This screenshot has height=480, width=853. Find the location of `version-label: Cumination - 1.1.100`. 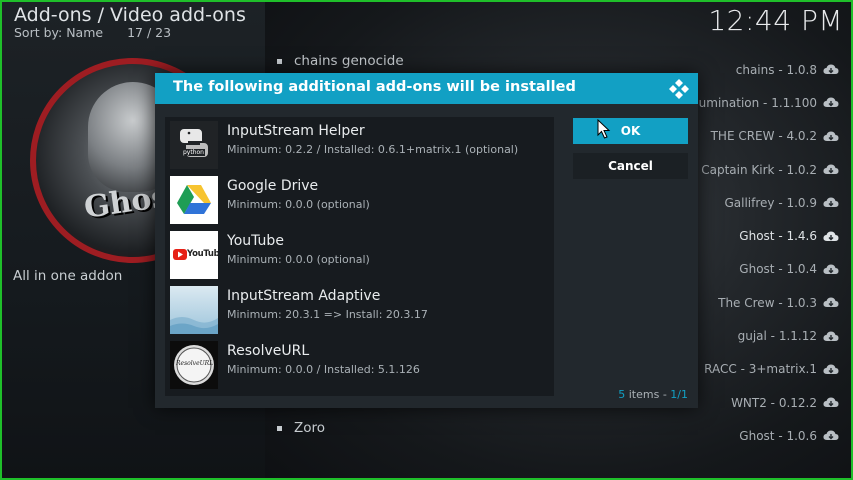

version-label: Cumination - 1.1.100 is located at coordinates (753, 102).